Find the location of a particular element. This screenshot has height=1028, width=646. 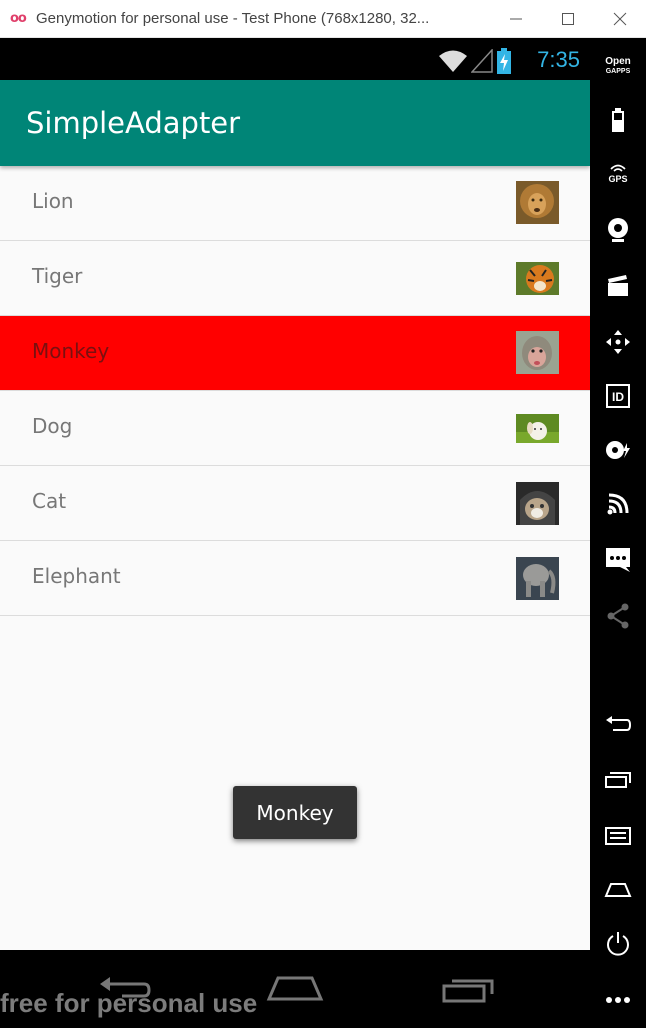

status-bar: 7:35 is located at coordinates (295, 59).